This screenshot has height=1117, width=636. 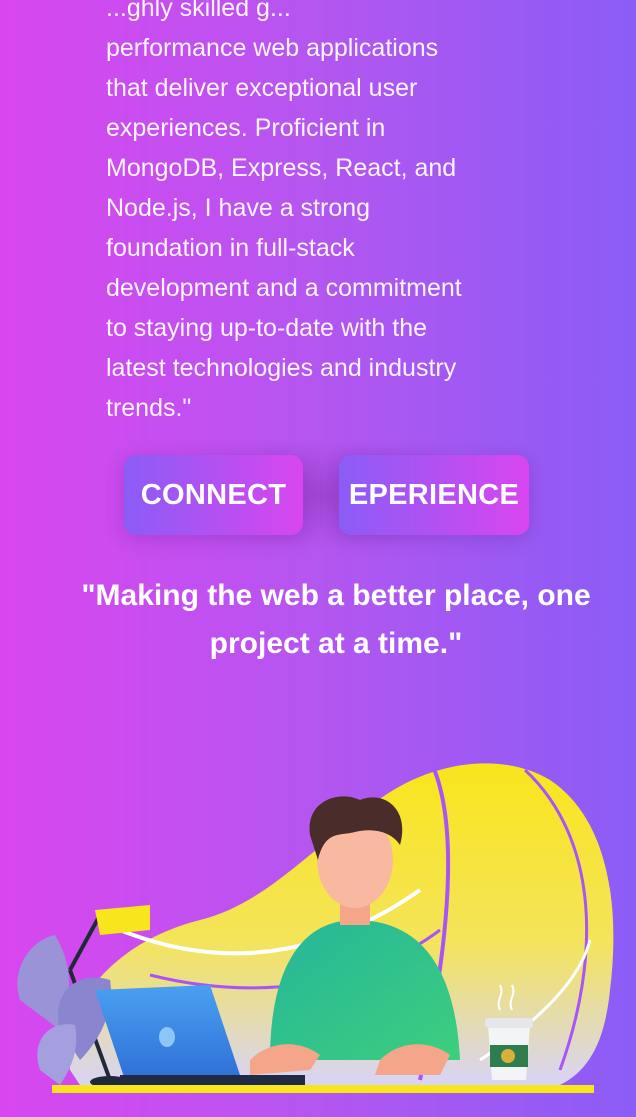 What do you see at coordinates (336, 643) in the screenshot?
I see `tagline-line-2: project at a time."` at bounding box center [336, 643].